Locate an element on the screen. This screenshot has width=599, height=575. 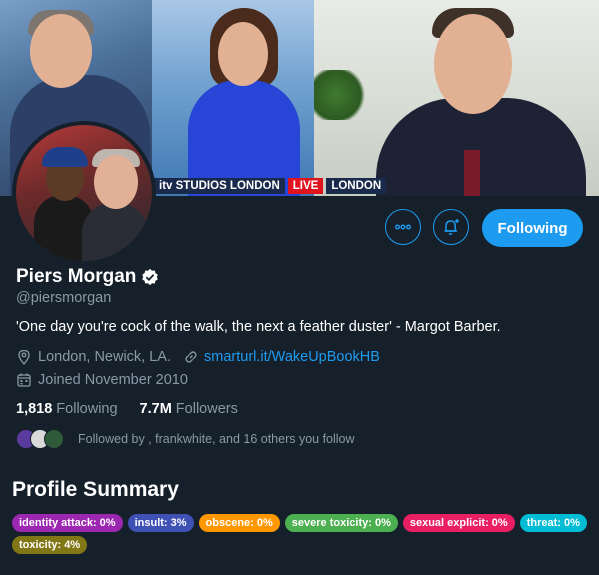
profile-summary-title: Profile Summary is located at coordinates (95, 489).